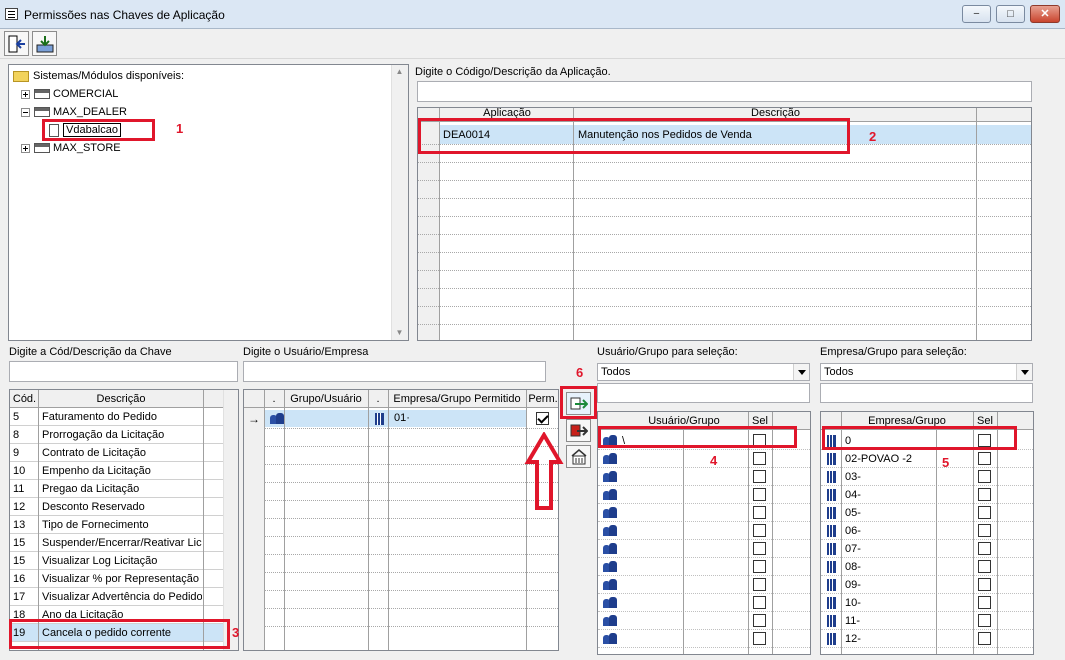  I want to click on emp-select-search, so click(926, 393).